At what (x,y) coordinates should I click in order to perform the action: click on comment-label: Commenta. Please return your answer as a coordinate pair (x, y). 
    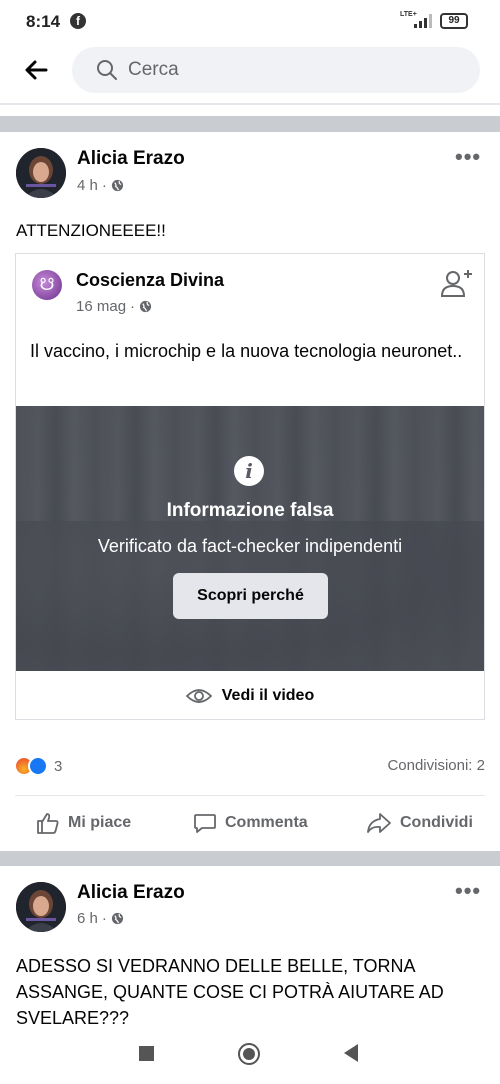
    Looking at the image, I should click on (266, 822).